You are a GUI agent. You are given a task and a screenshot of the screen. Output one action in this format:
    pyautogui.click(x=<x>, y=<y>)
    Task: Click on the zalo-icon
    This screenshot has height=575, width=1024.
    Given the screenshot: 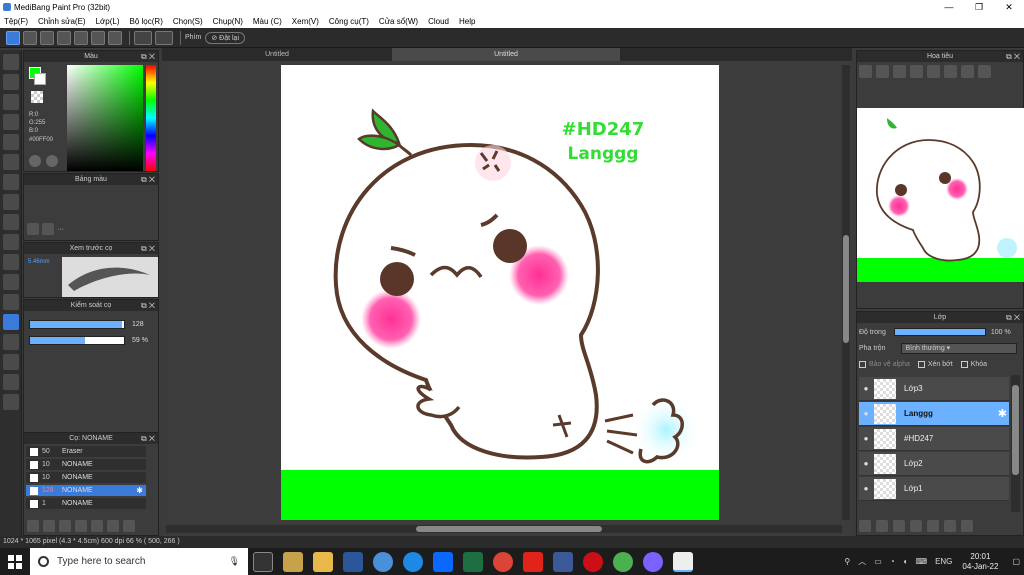 What is the action you would take?
    pyautogui.click(x=443, y=561)
    